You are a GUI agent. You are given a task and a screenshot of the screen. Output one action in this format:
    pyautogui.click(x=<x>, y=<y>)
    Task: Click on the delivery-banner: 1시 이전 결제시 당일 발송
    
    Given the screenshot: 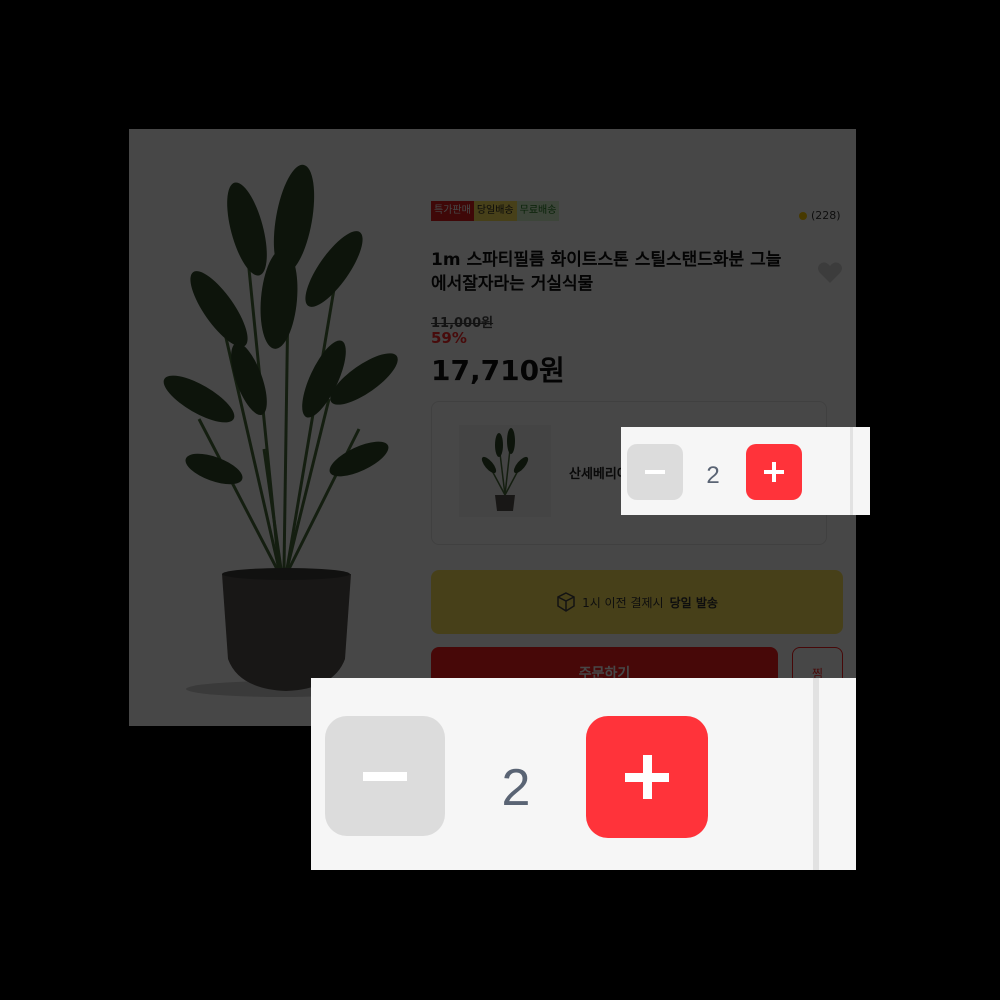 What is the action you would take?
    pyautogui.click(x=637, y=602)
    